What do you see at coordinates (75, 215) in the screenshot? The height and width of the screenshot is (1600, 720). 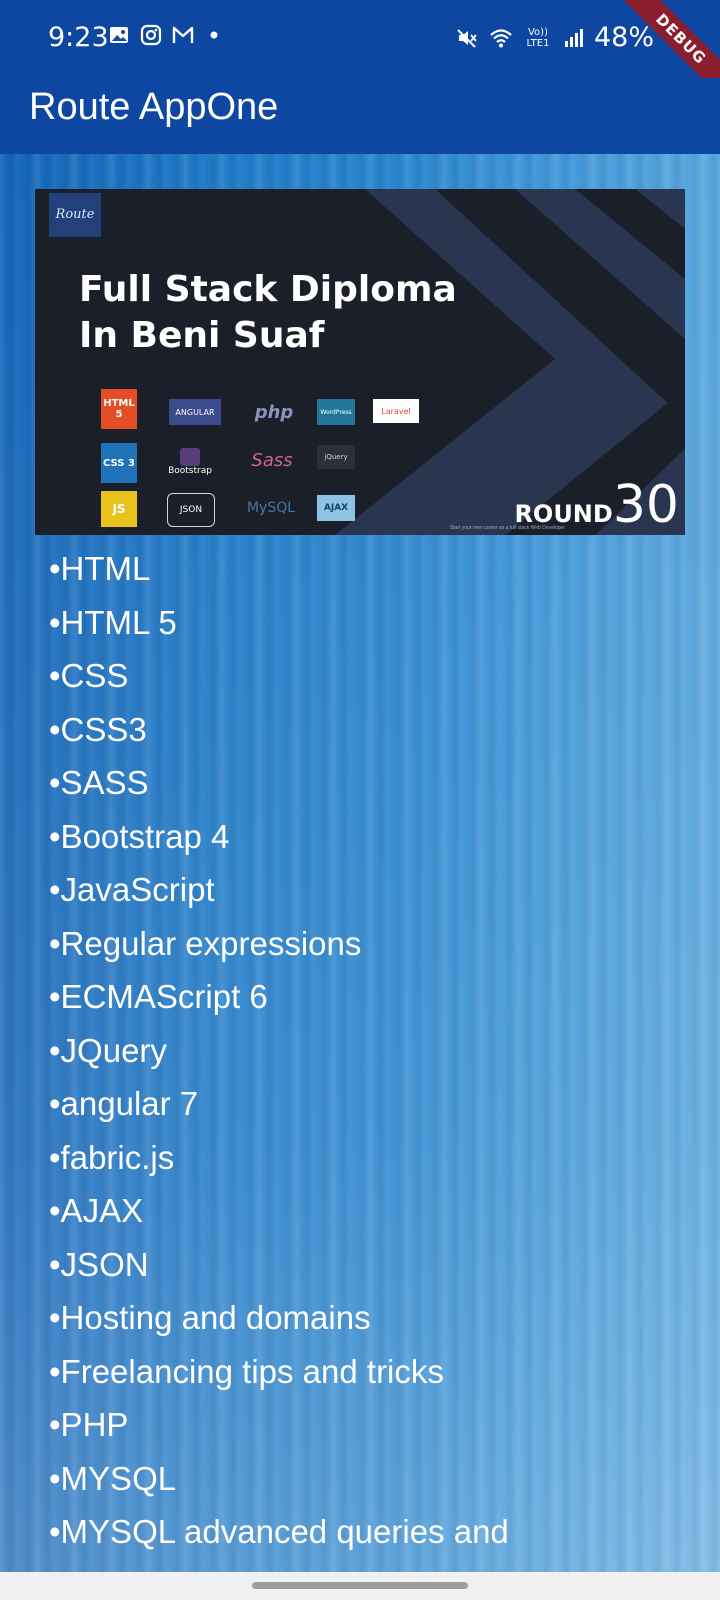 I see `route-logo: Route` at bounding box center [75, 215].